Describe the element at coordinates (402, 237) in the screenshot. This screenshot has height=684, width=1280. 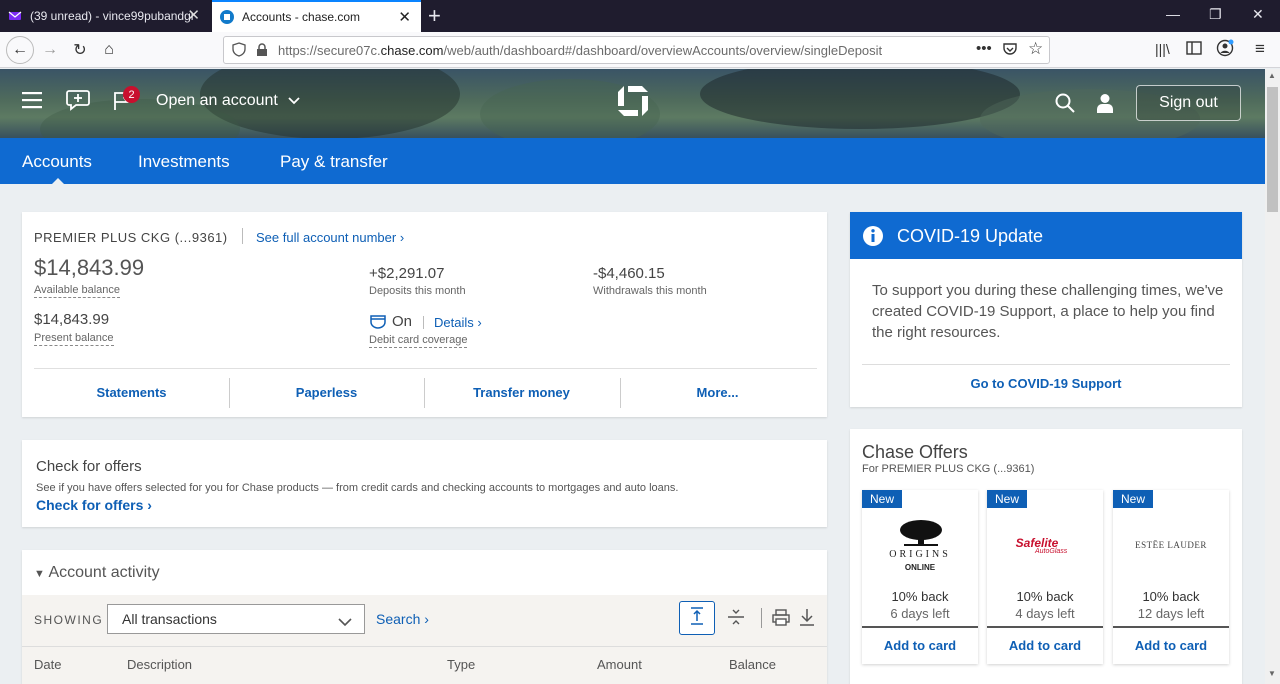
I see `chevron-right-icon: ›` at that location.